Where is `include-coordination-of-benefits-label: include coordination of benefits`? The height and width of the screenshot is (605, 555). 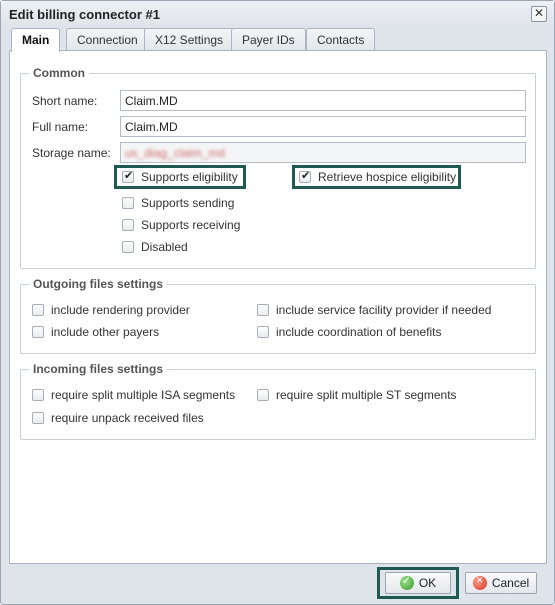 include-coordination-of-benefits-label: include coordination of benefits is located at coordinates (359, 332).